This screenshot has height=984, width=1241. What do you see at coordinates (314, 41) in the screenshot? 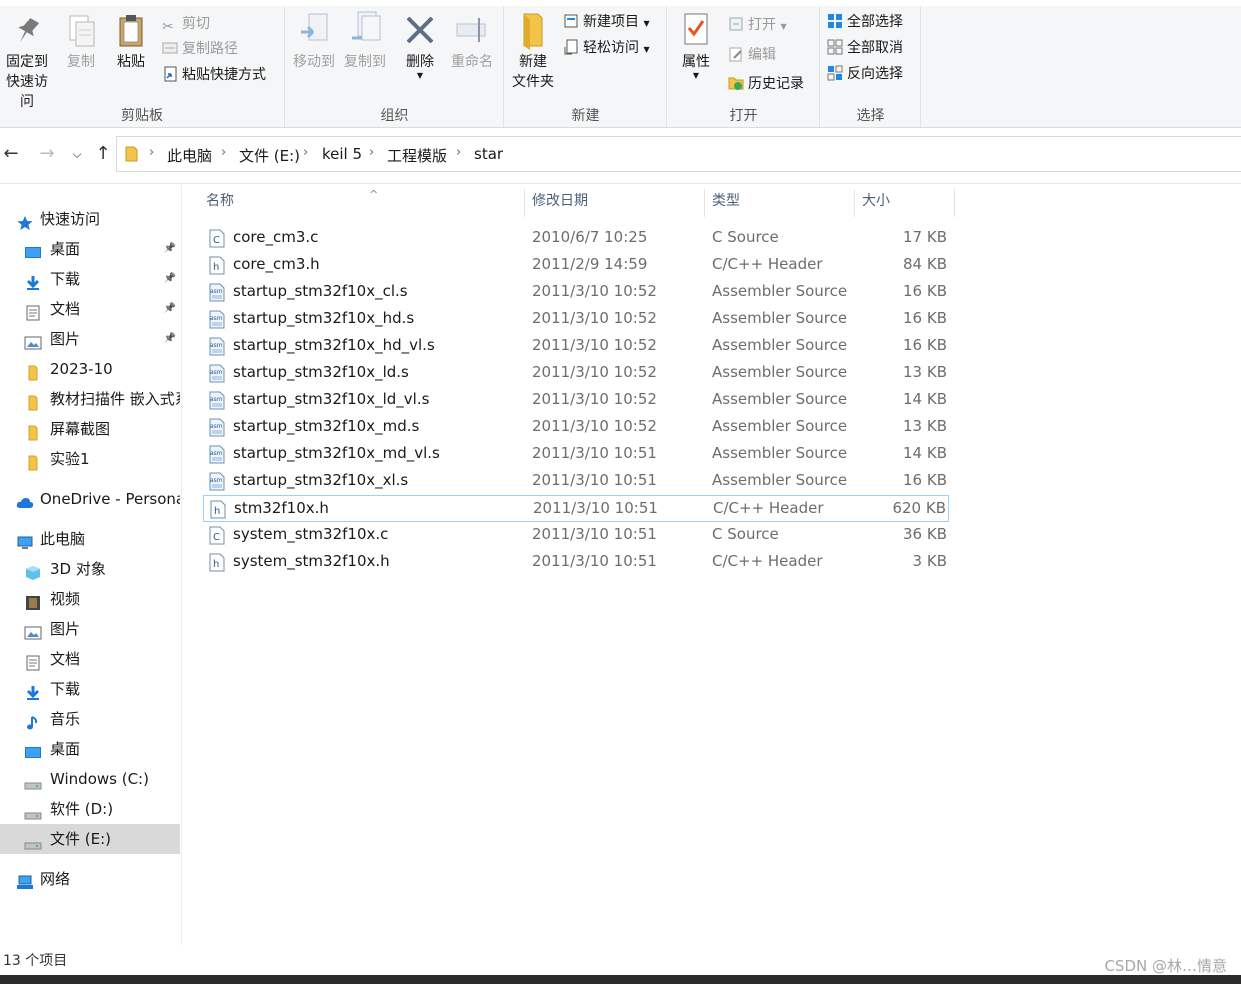
I see `move-to-button: 移动到` at bounding box center [314, 41].